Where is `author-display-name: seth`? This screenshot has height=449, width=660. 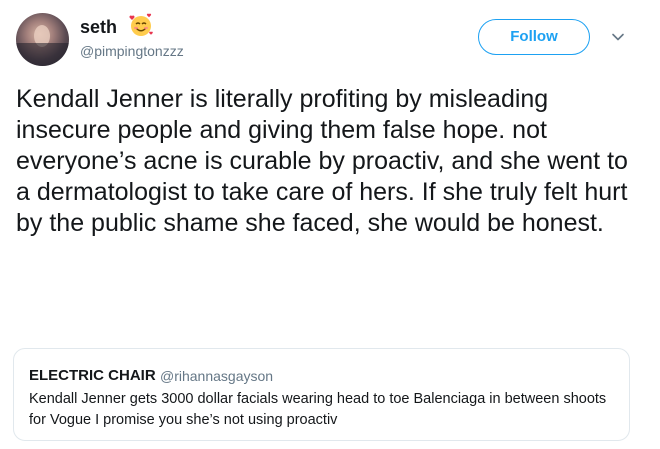 author-display-name: seth is located at coordinates (98, 27).